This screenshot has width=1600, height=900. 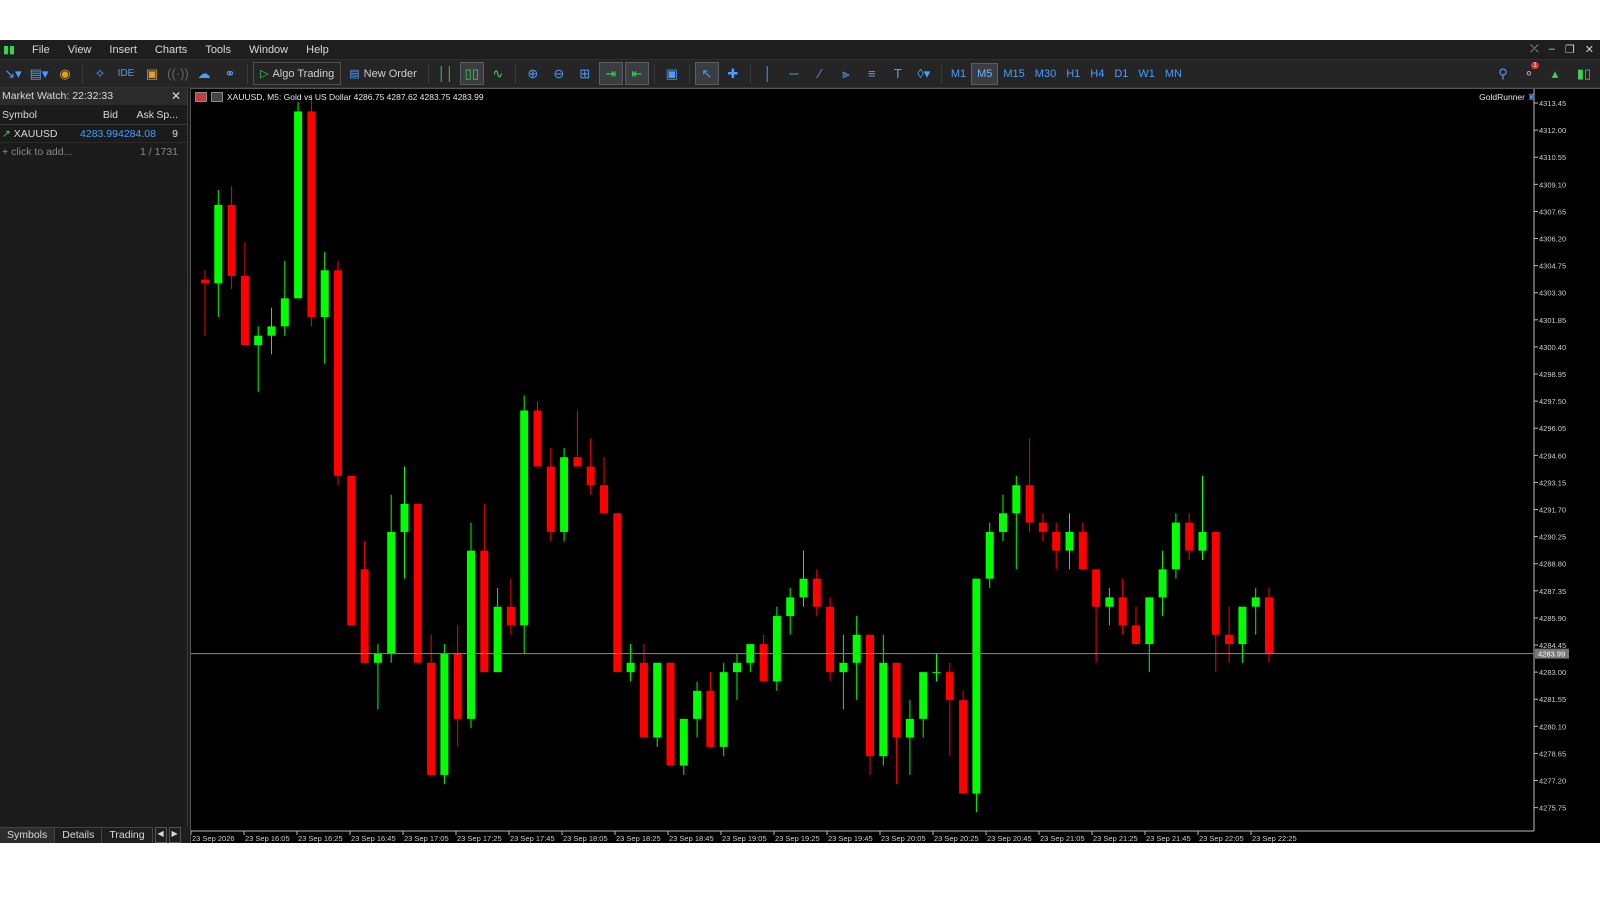 I want to click on time-tick-label: 23 Sep 20:25, so click(x=956, y=838).